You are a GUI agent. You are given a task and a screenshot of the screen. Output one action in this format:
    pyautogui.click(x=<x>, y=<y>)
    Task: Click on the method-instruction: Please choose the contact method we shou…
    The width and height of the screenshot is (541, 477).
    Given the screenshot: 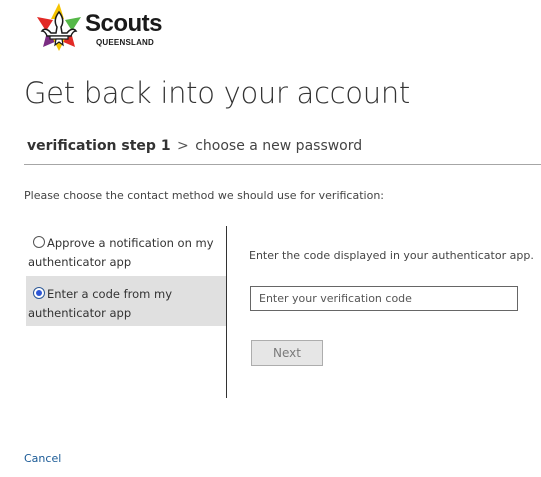 What is the action you would take?
    pyautogui.click(x=204, y=195)
    